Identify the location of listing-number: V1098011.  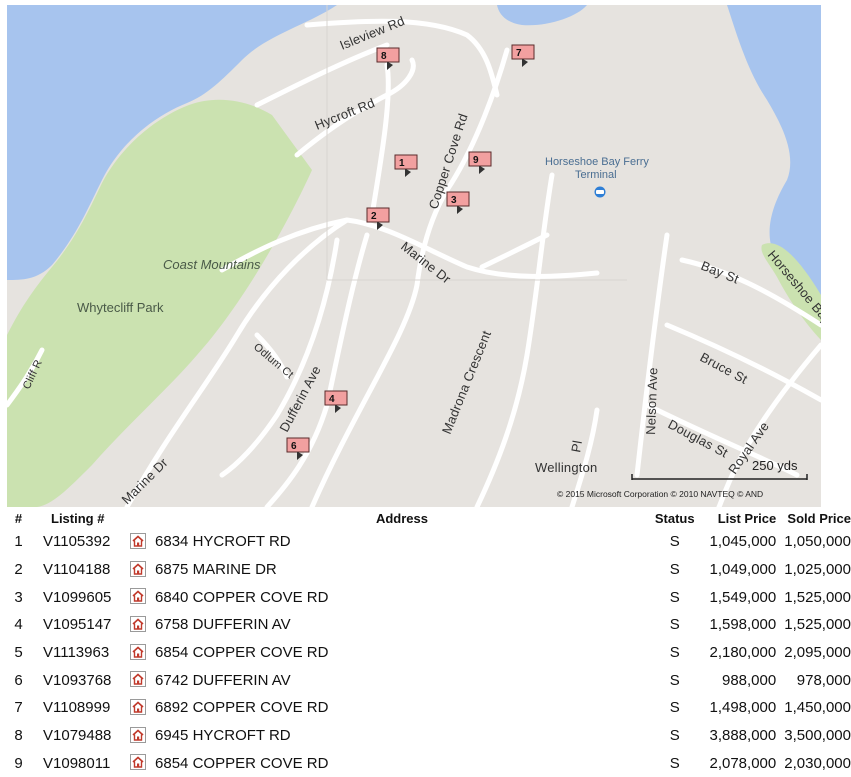
(83, 763).